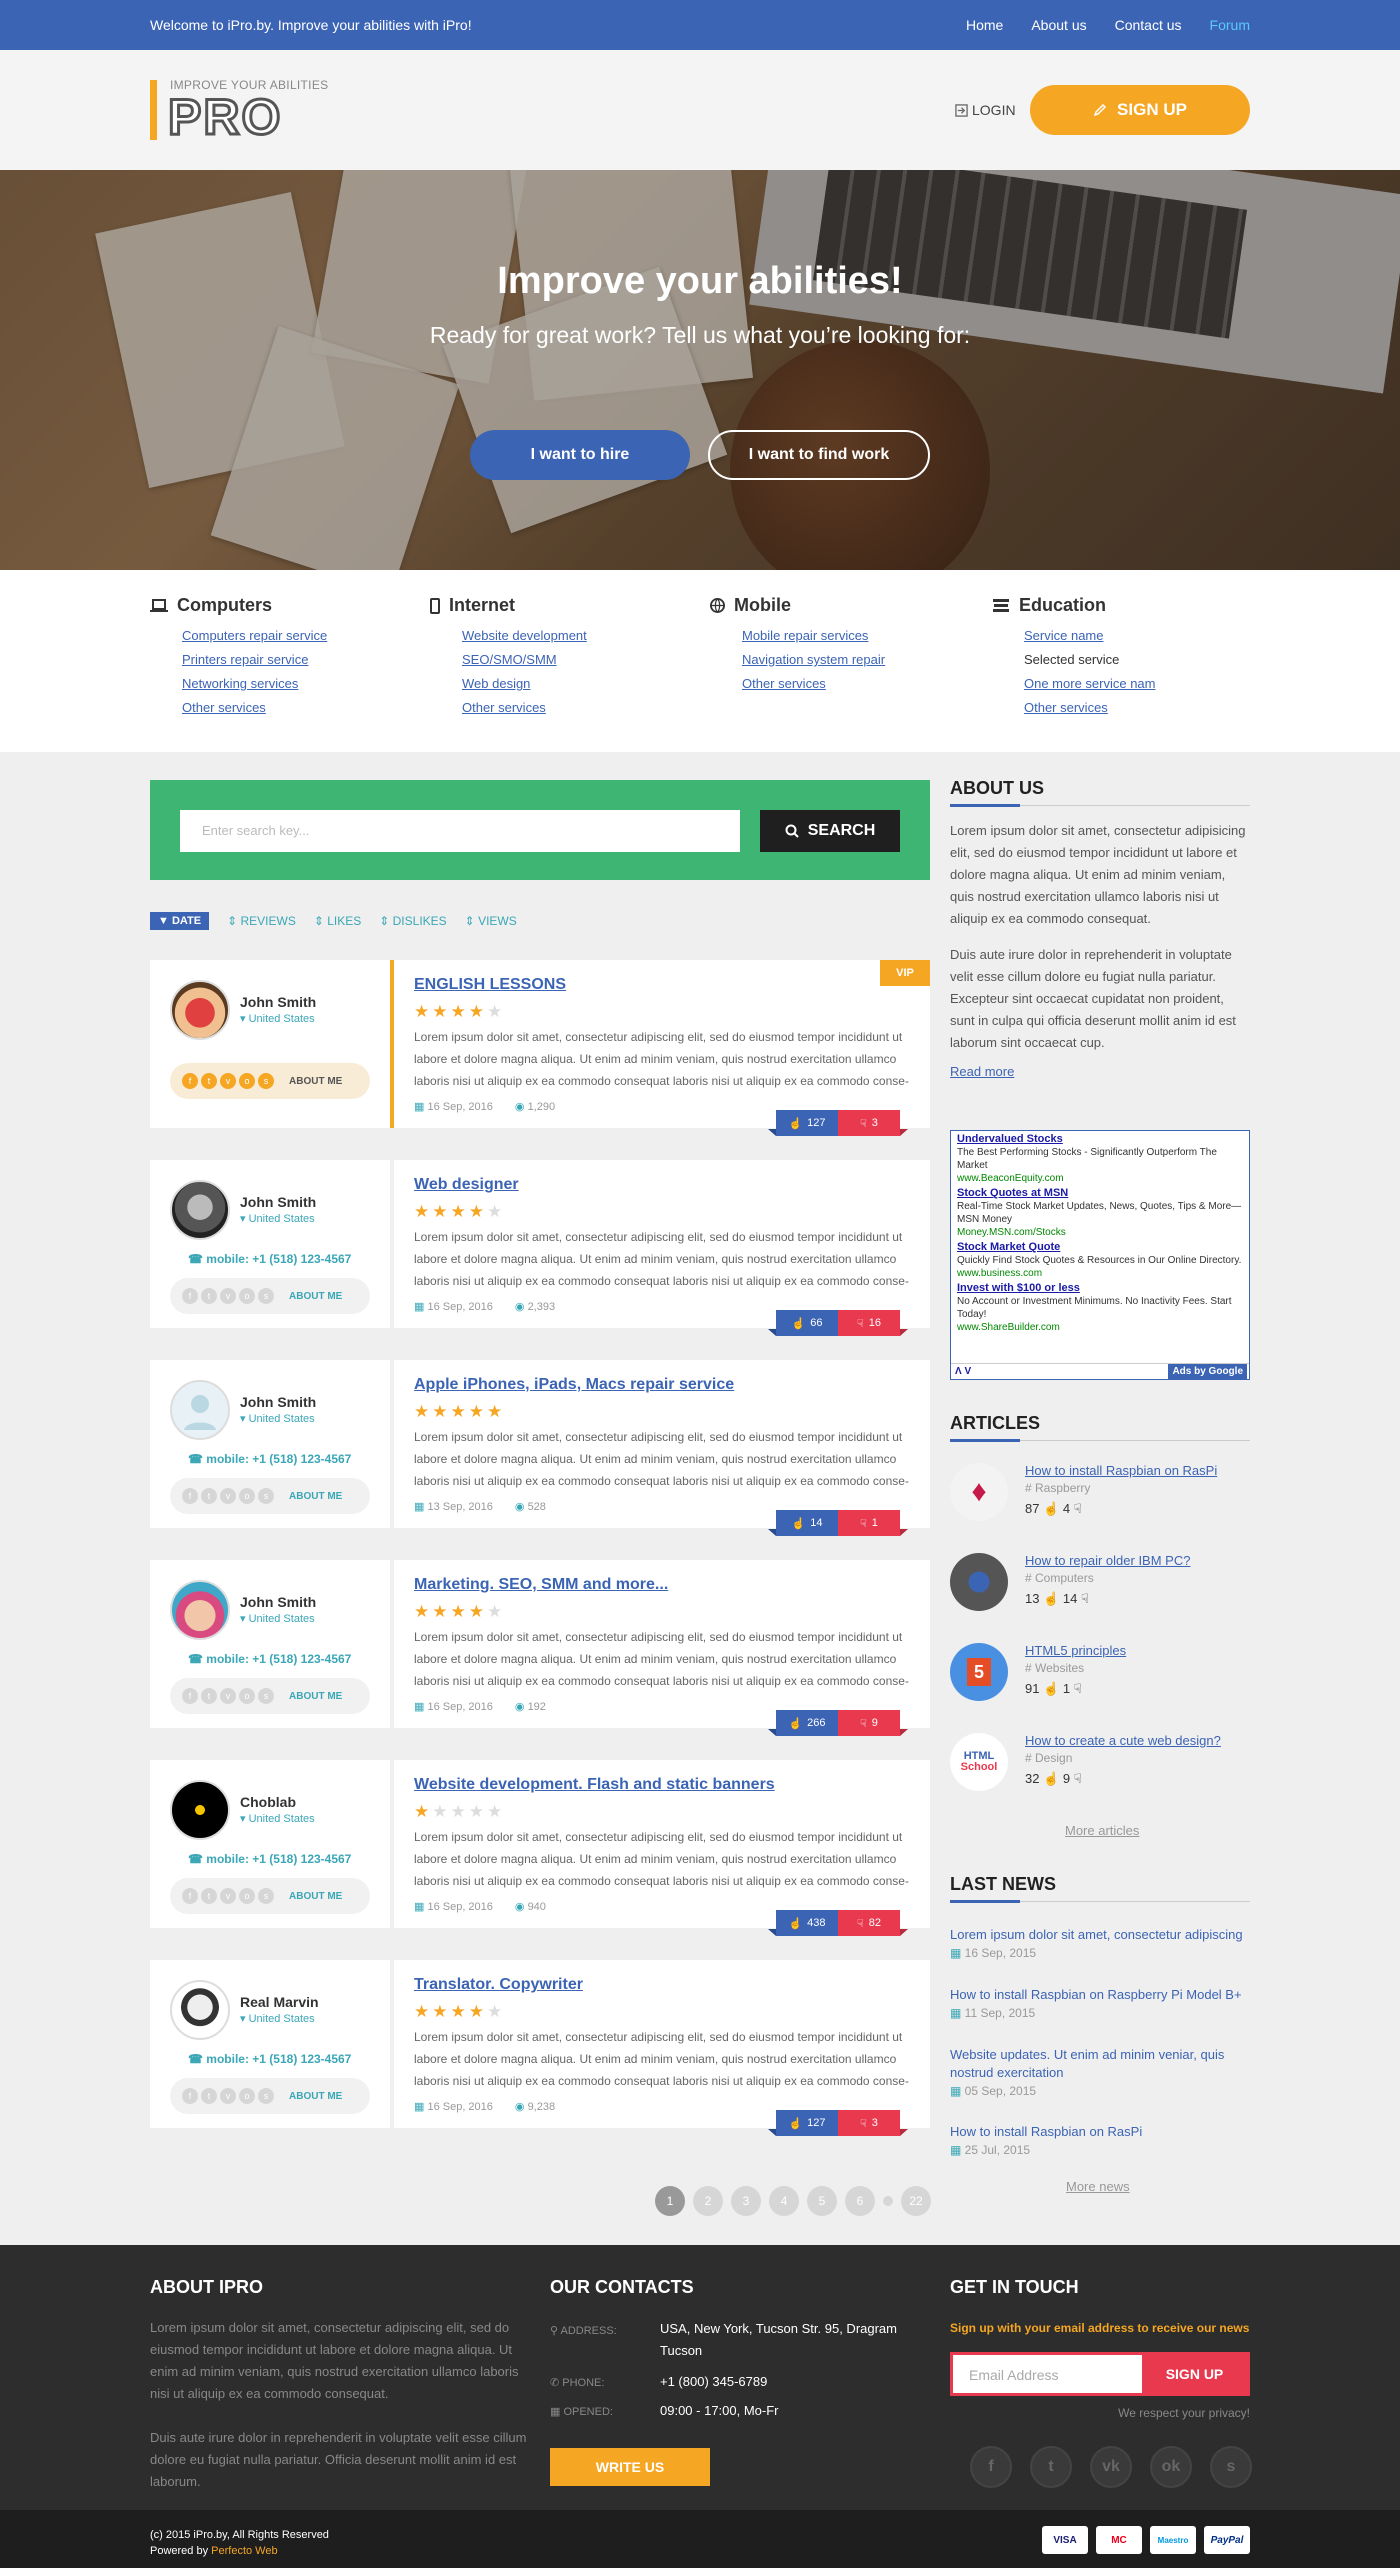  Describe the element at coordinates (979, 1762) in the screenshot. I see `html-school-icon: HTML School` at that location.